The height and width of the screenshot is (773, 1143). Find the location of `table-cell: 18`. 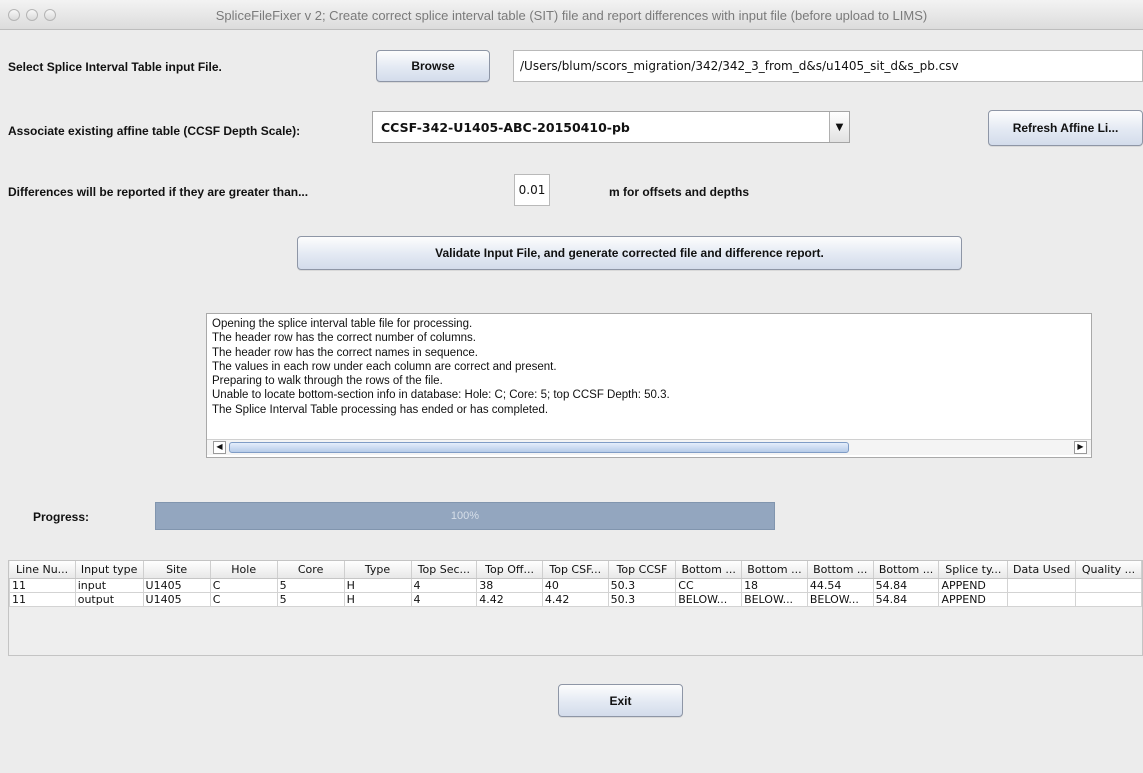

table-cell: 18 is located at coordinates (774, 585).